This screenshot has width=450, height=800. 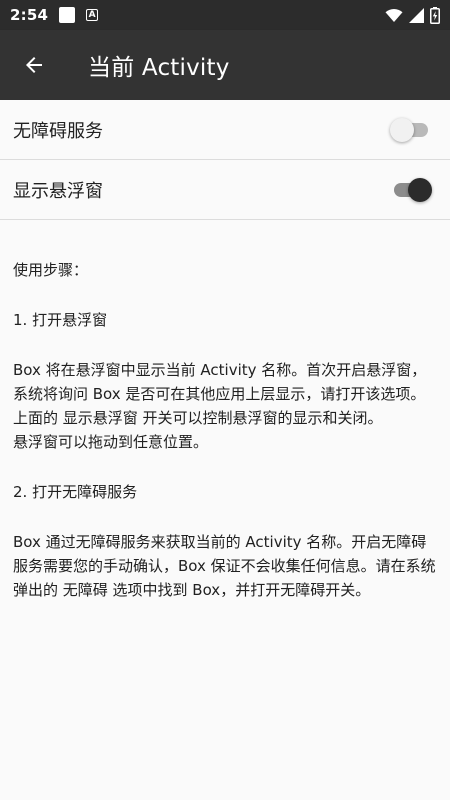 What do you see at coordinates (159, 68) in the screenshot?
I see `page-title: 当前 Activity` at bounding box center [159, 68].